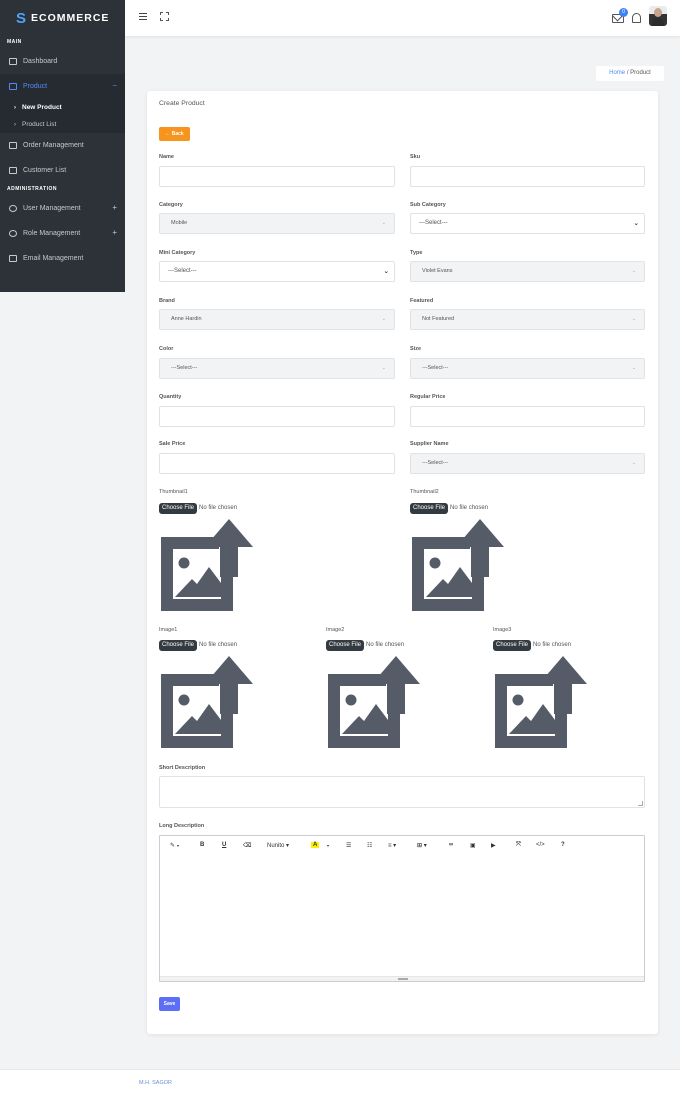  What do you see at coordinates (167, 301) in the screenshot?
I see `brand-label: Brand` at bounding box center [167, 301].